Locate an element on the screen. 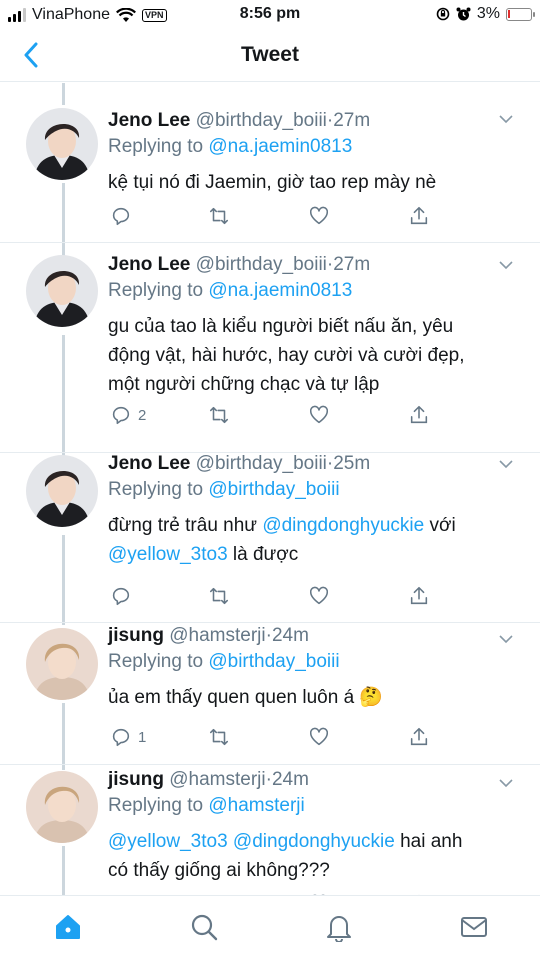  battery-icon is located at coordinates (520, 14).